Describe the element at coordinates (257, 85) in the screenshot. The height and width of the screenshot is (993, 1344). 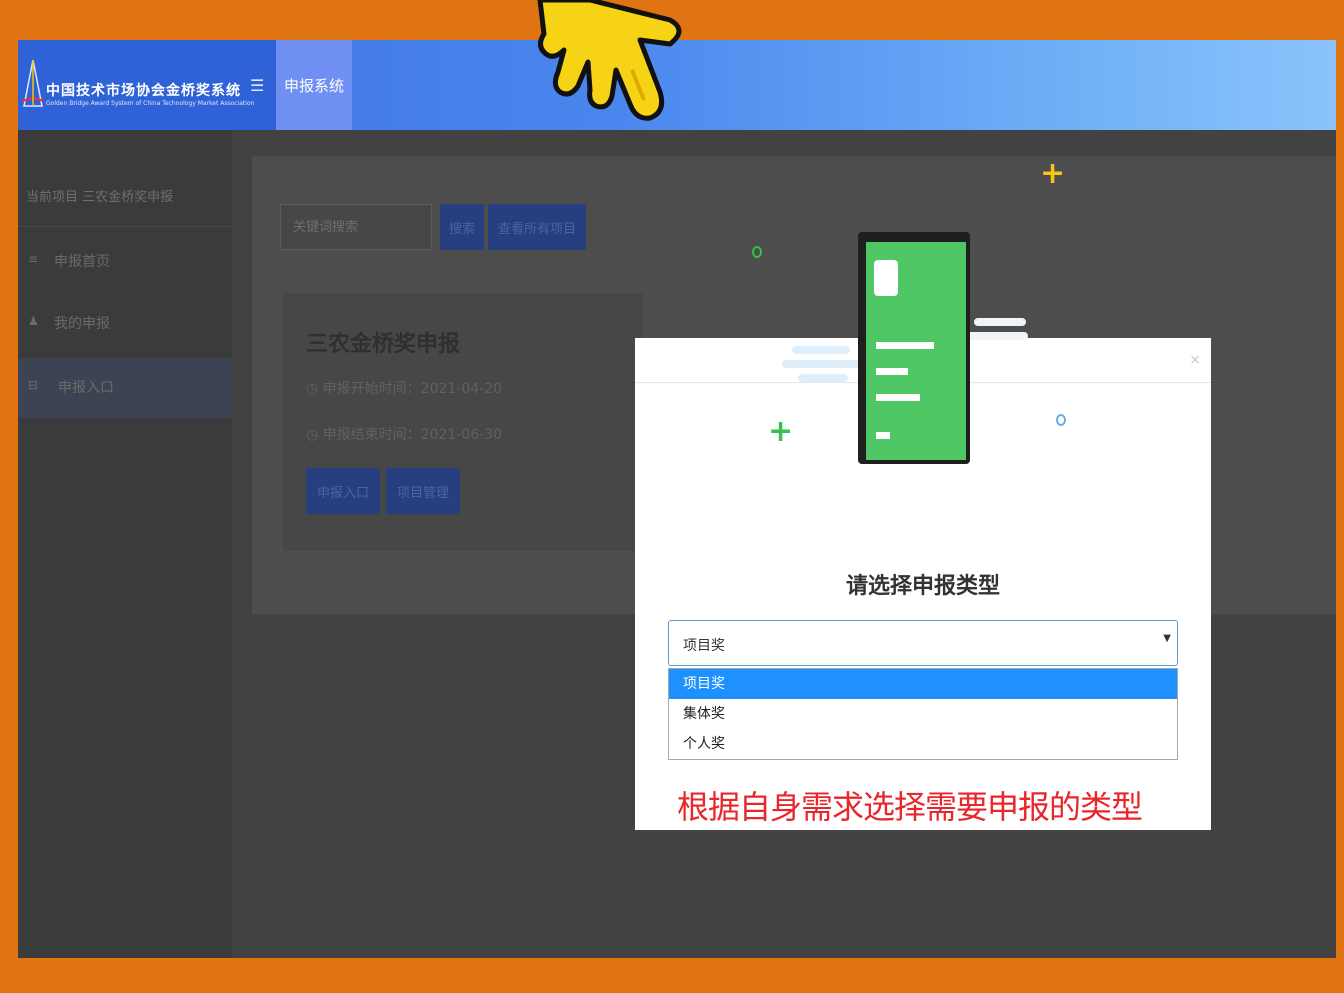
I see `menu-toggle-icon: ☰` at that location.